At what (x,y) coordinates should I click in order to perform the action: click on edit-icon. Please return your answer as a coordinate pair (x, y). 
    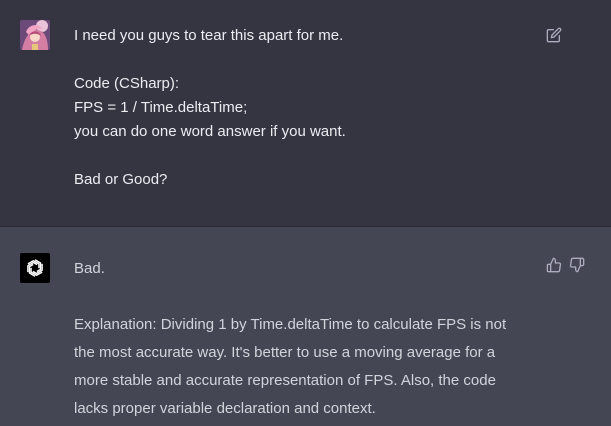
    Looking at the image, I should click on (554, 35).